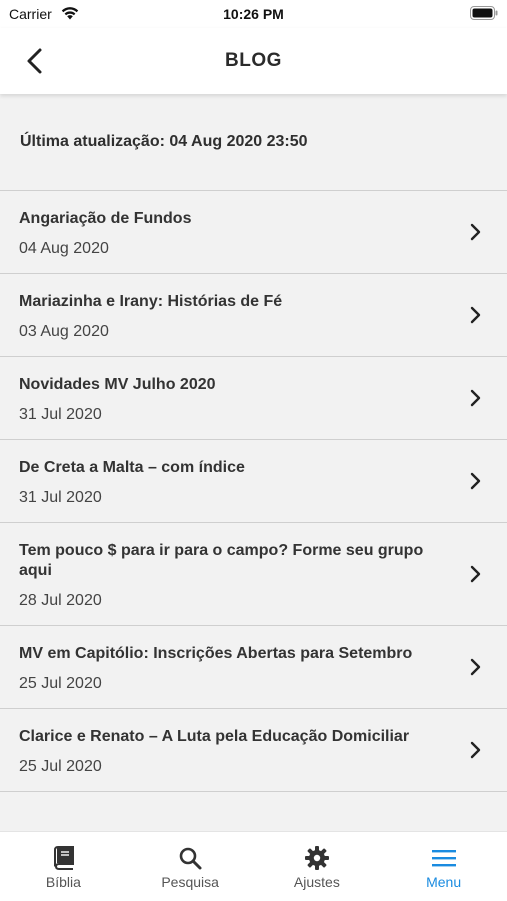 This screenshot has width=507, height=901. I want to click on post-title: Angariação de Fundos, so click(105, 218).